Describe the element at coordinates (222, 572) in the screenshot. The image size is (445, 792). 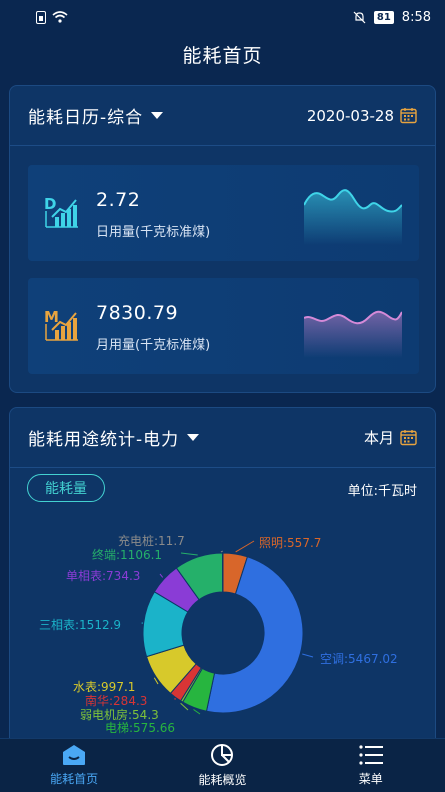
I see `donut-slice-充电桩` at that location.